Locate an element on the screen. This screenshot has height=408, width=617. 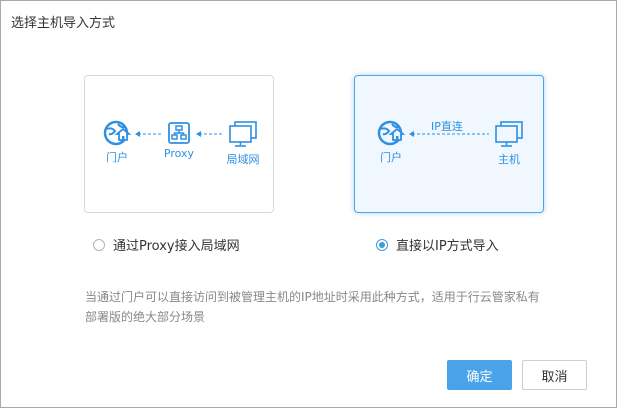
proxy-label: Proxy is located at coordinates (179, 153).